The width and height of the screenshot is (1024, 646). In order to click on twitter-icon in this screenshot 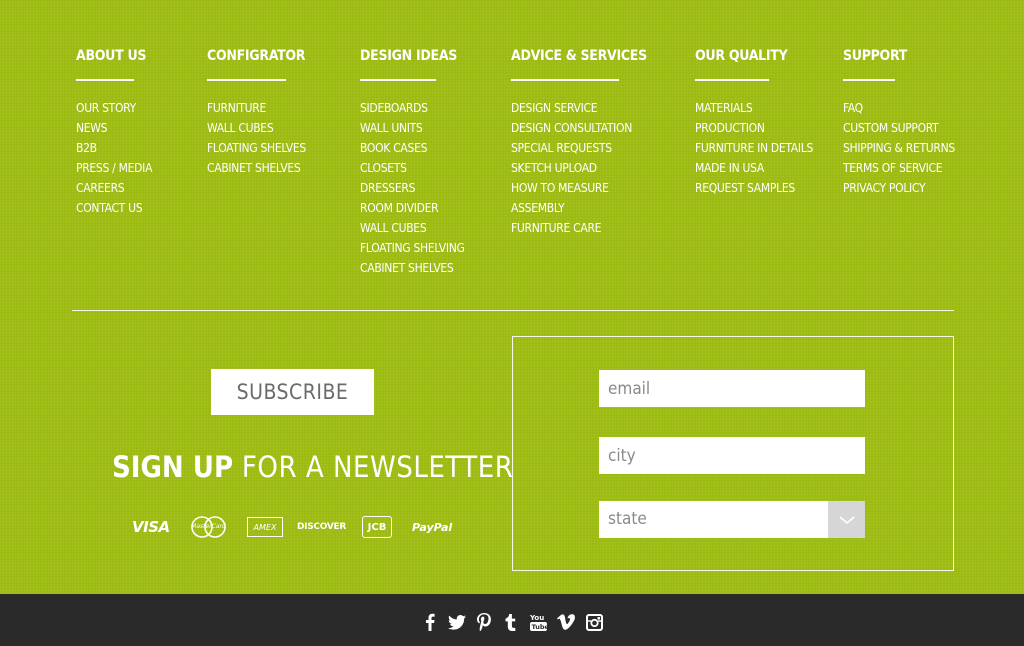, I will do `click(457, 622)`.